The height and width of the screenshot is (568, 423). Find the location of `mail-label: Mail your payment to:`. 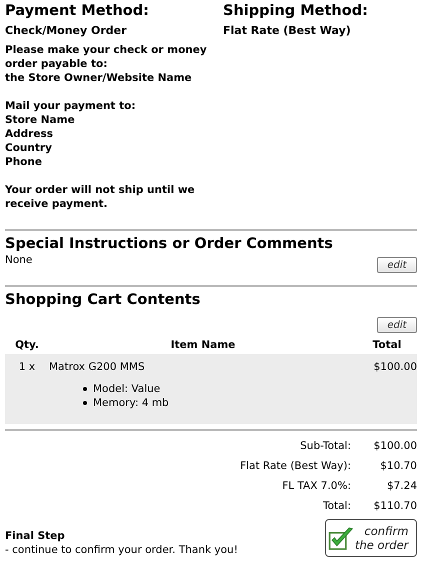

mail-label: Mail your payment to: is located at coordinates (71, 106).